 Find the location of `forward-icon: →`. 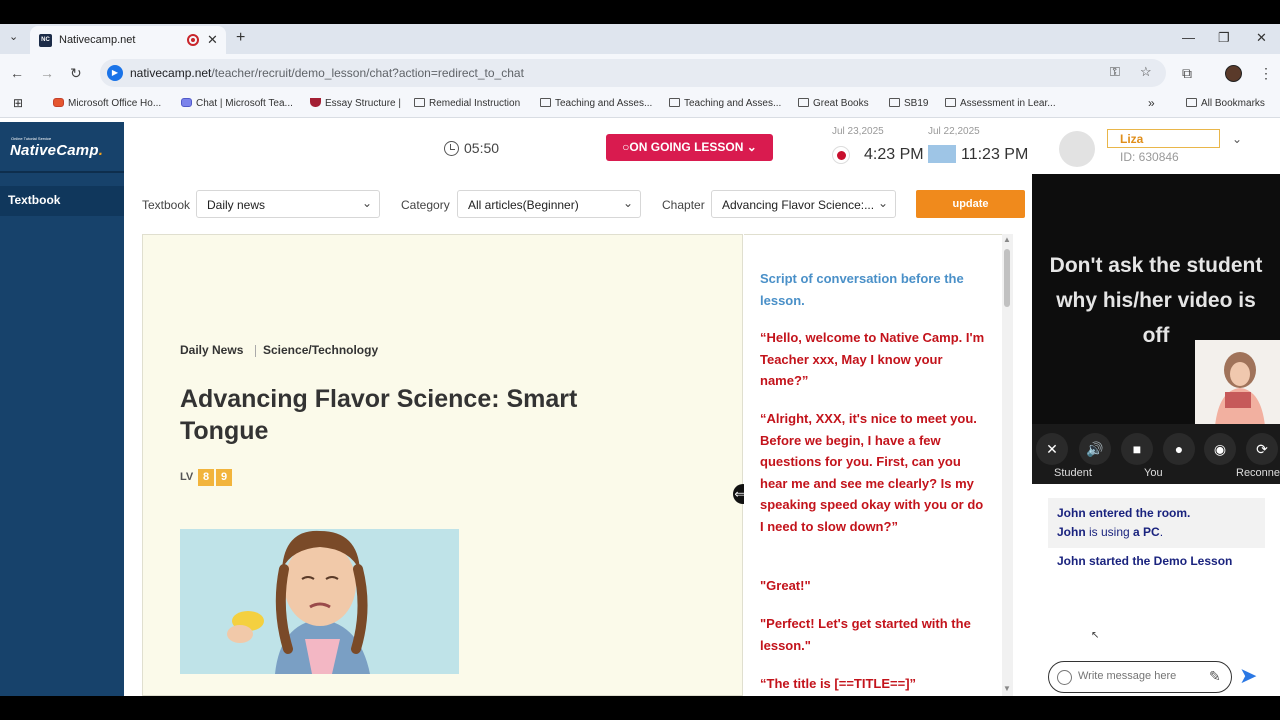

forward-icon: → is located at coordinates (47, 73).